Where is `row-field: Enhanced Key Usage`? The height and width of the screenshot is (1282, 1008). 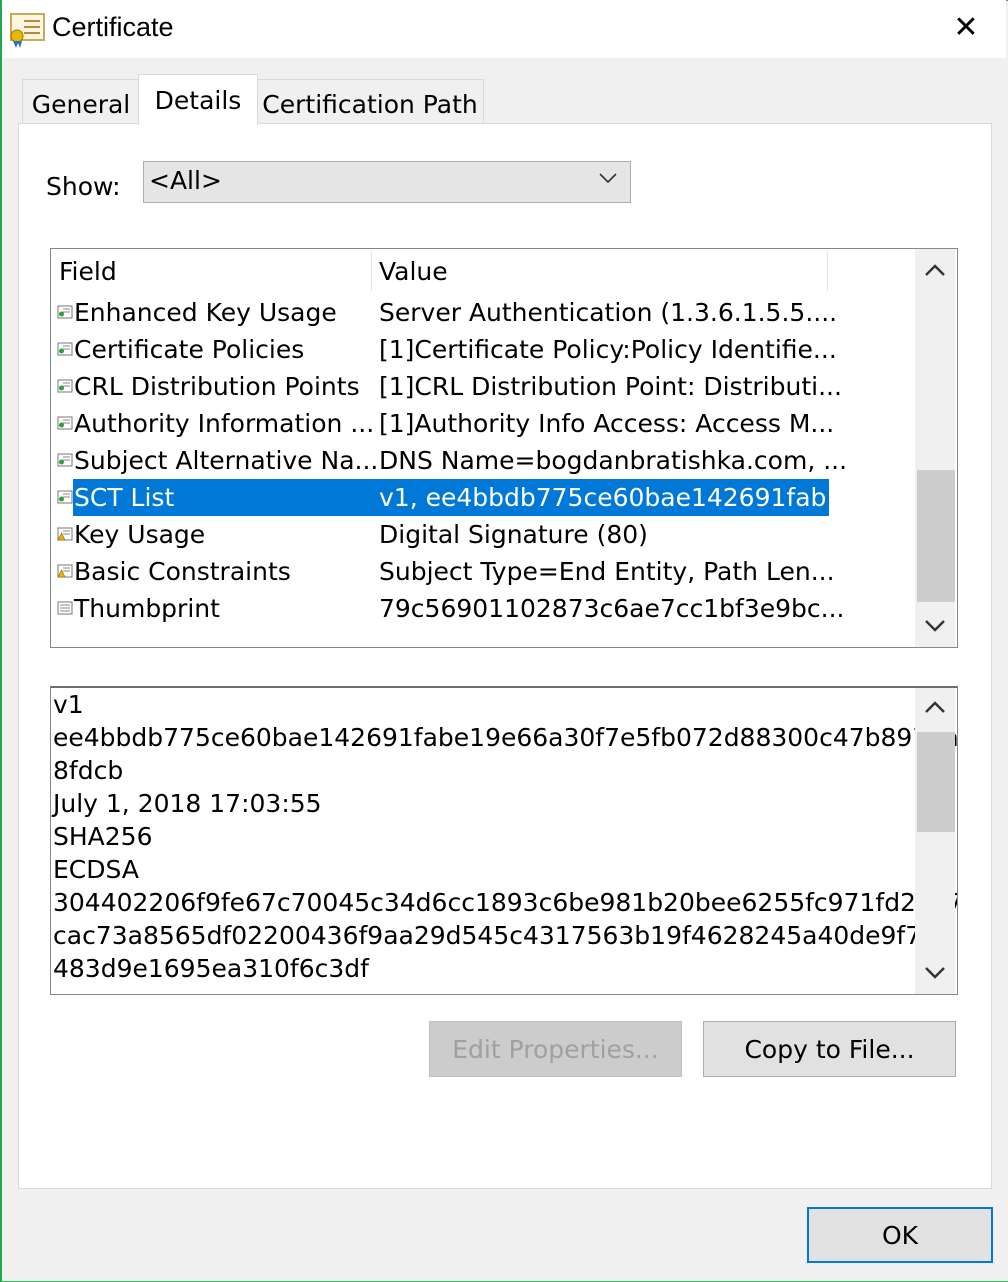
row-field: Enhanced Key Usage is located at coordinates (205, 312).